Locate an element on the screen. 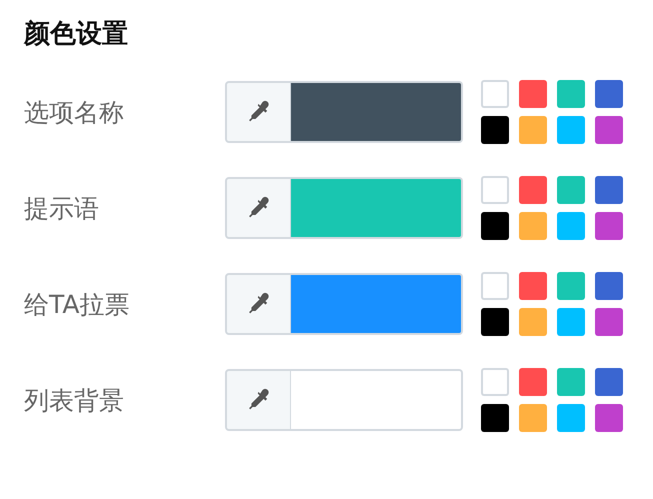 The height and width of the screenshot is (499, 653). color-label: 选项名称 is located at coordinates (74, 112).